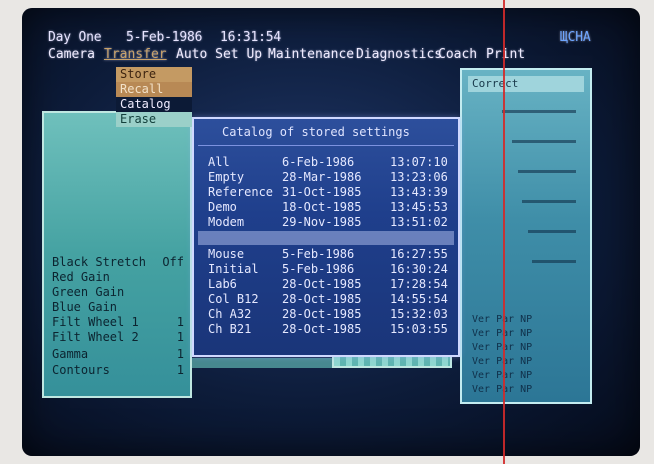 Image resolution: width=654 pixels, height=464 pixels. What do you see at coordinates (154, 119) in the screenshot?
I see `menu-item-erase: Erase` at bounding box center [154, 119].